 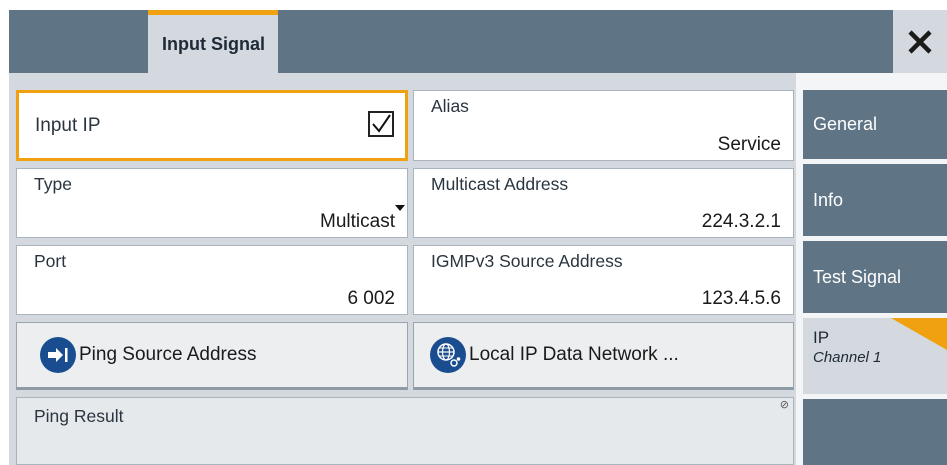 I want to click on type-value: Multicast, so click(x=357, y=221).